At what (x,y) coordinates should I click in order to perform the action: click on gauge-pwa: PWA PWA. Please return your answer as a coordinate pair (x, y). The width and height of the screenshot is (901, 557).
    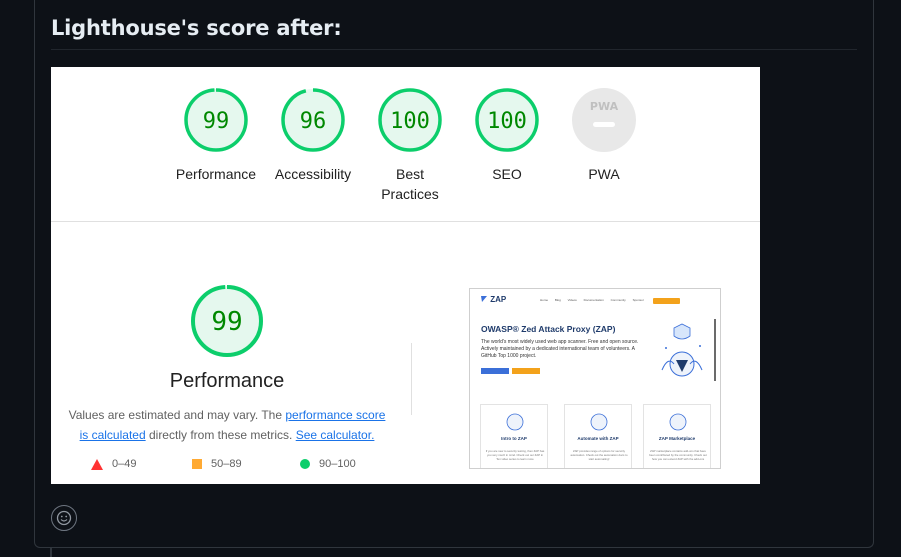
    Looking at the image, I should click on (604, 135).